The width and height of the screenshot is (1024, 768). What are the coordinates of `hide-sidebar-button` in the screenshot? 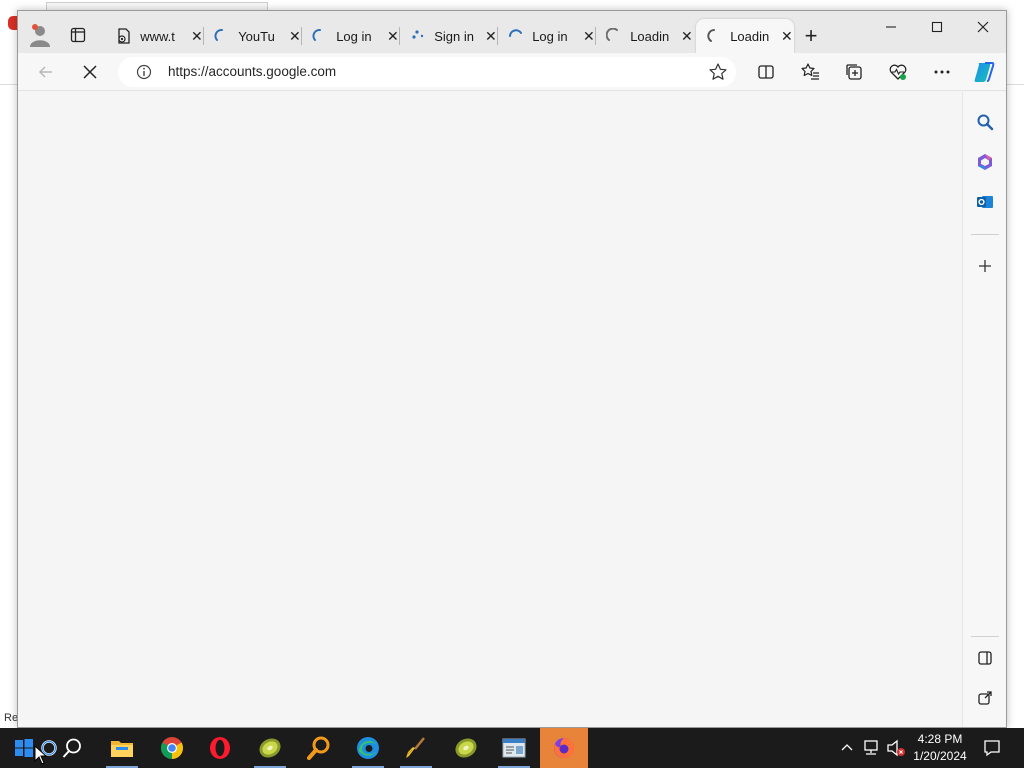 It's located at (985, 658).